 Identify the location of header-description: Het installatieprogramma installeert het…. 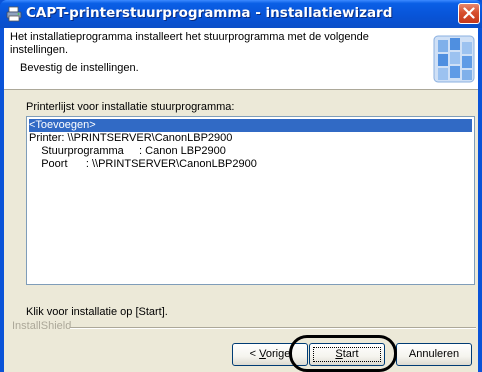
(189, 43).